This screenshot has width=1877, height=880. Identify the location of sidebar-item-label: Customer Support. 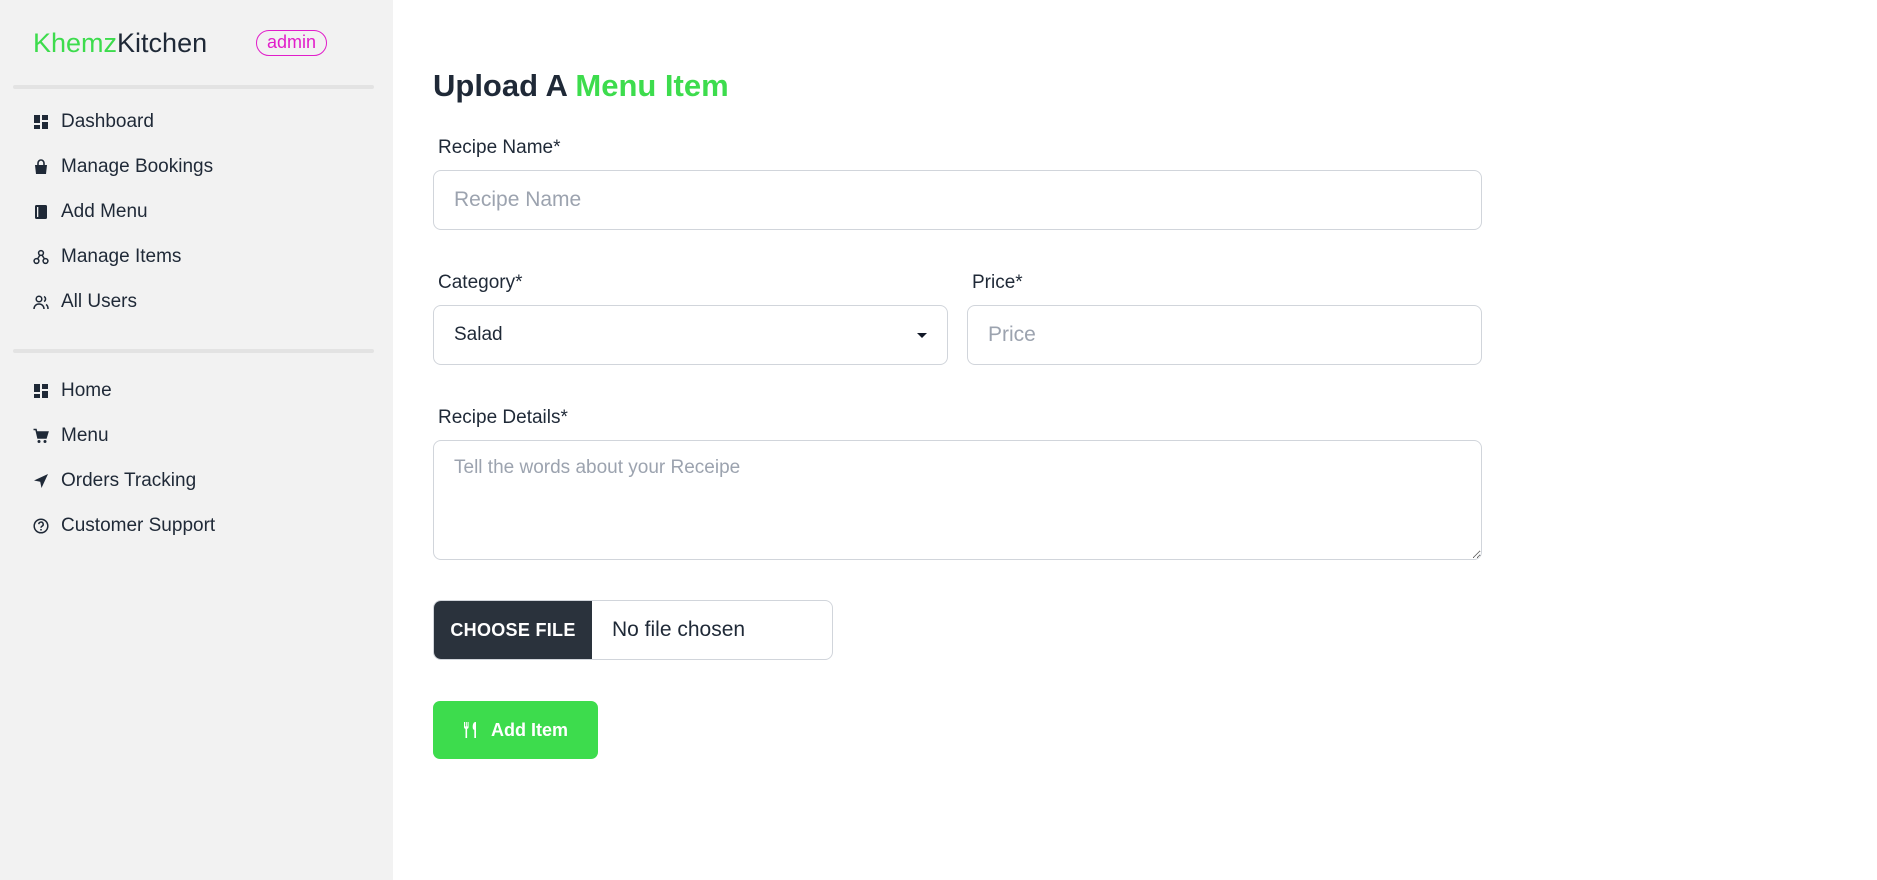
(138, 525).